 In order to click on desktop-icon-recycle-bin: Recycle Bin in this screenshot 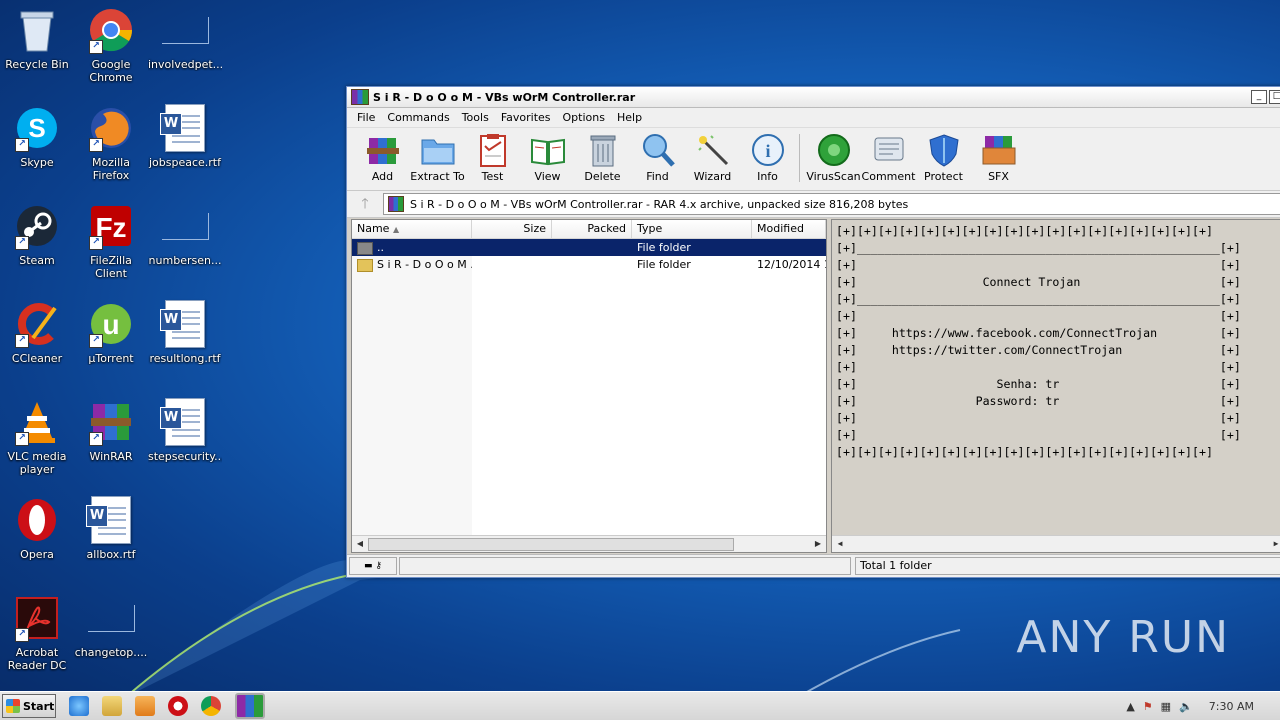, I will do `click(37, 52)`.